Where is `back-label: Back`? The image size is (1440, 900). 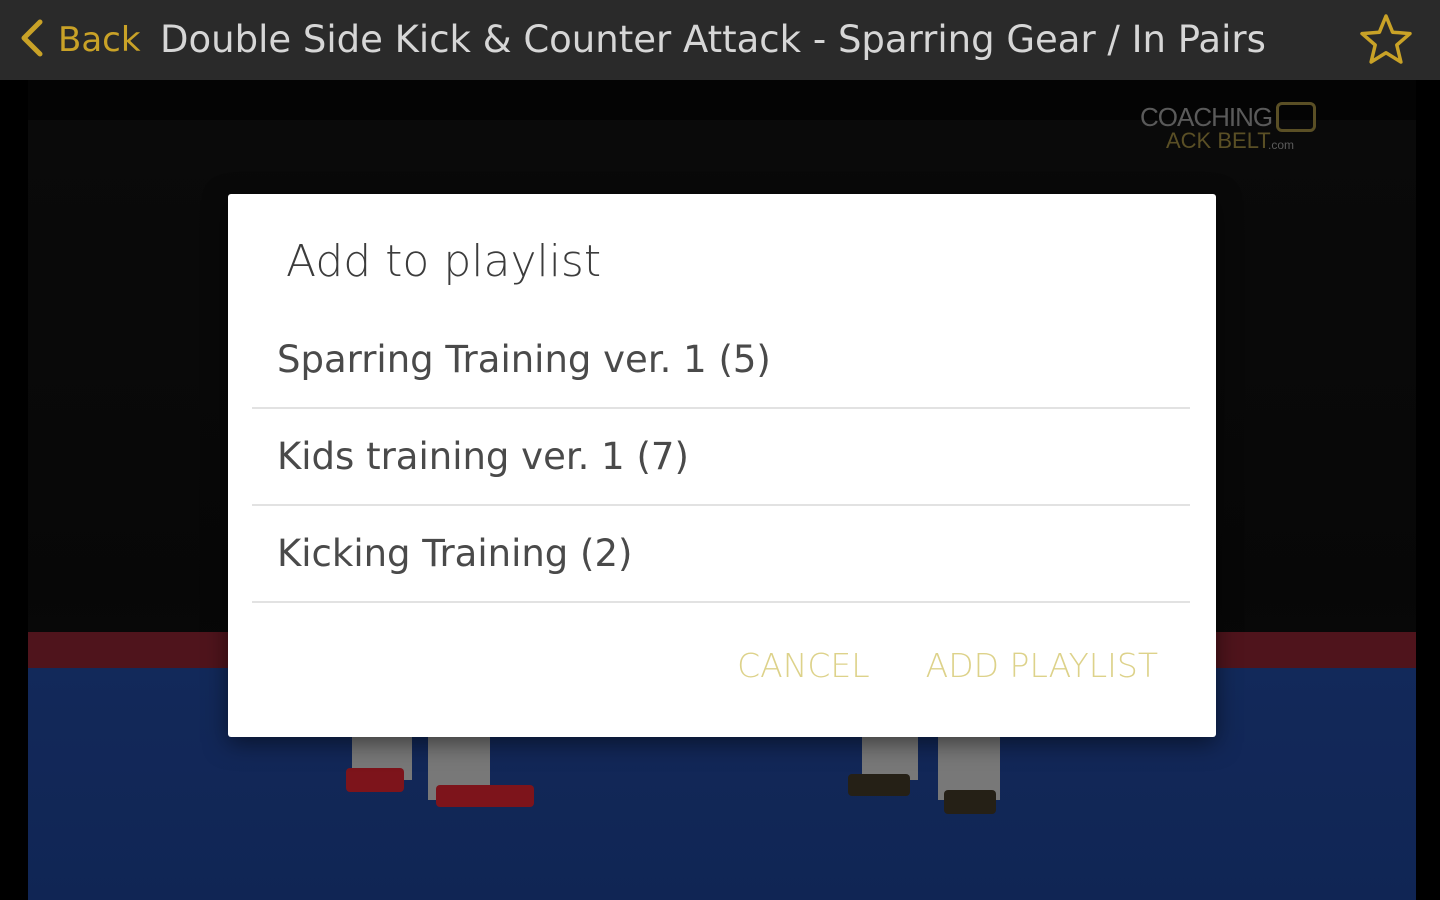
back-label: Back is located at coordinates (99, 40).